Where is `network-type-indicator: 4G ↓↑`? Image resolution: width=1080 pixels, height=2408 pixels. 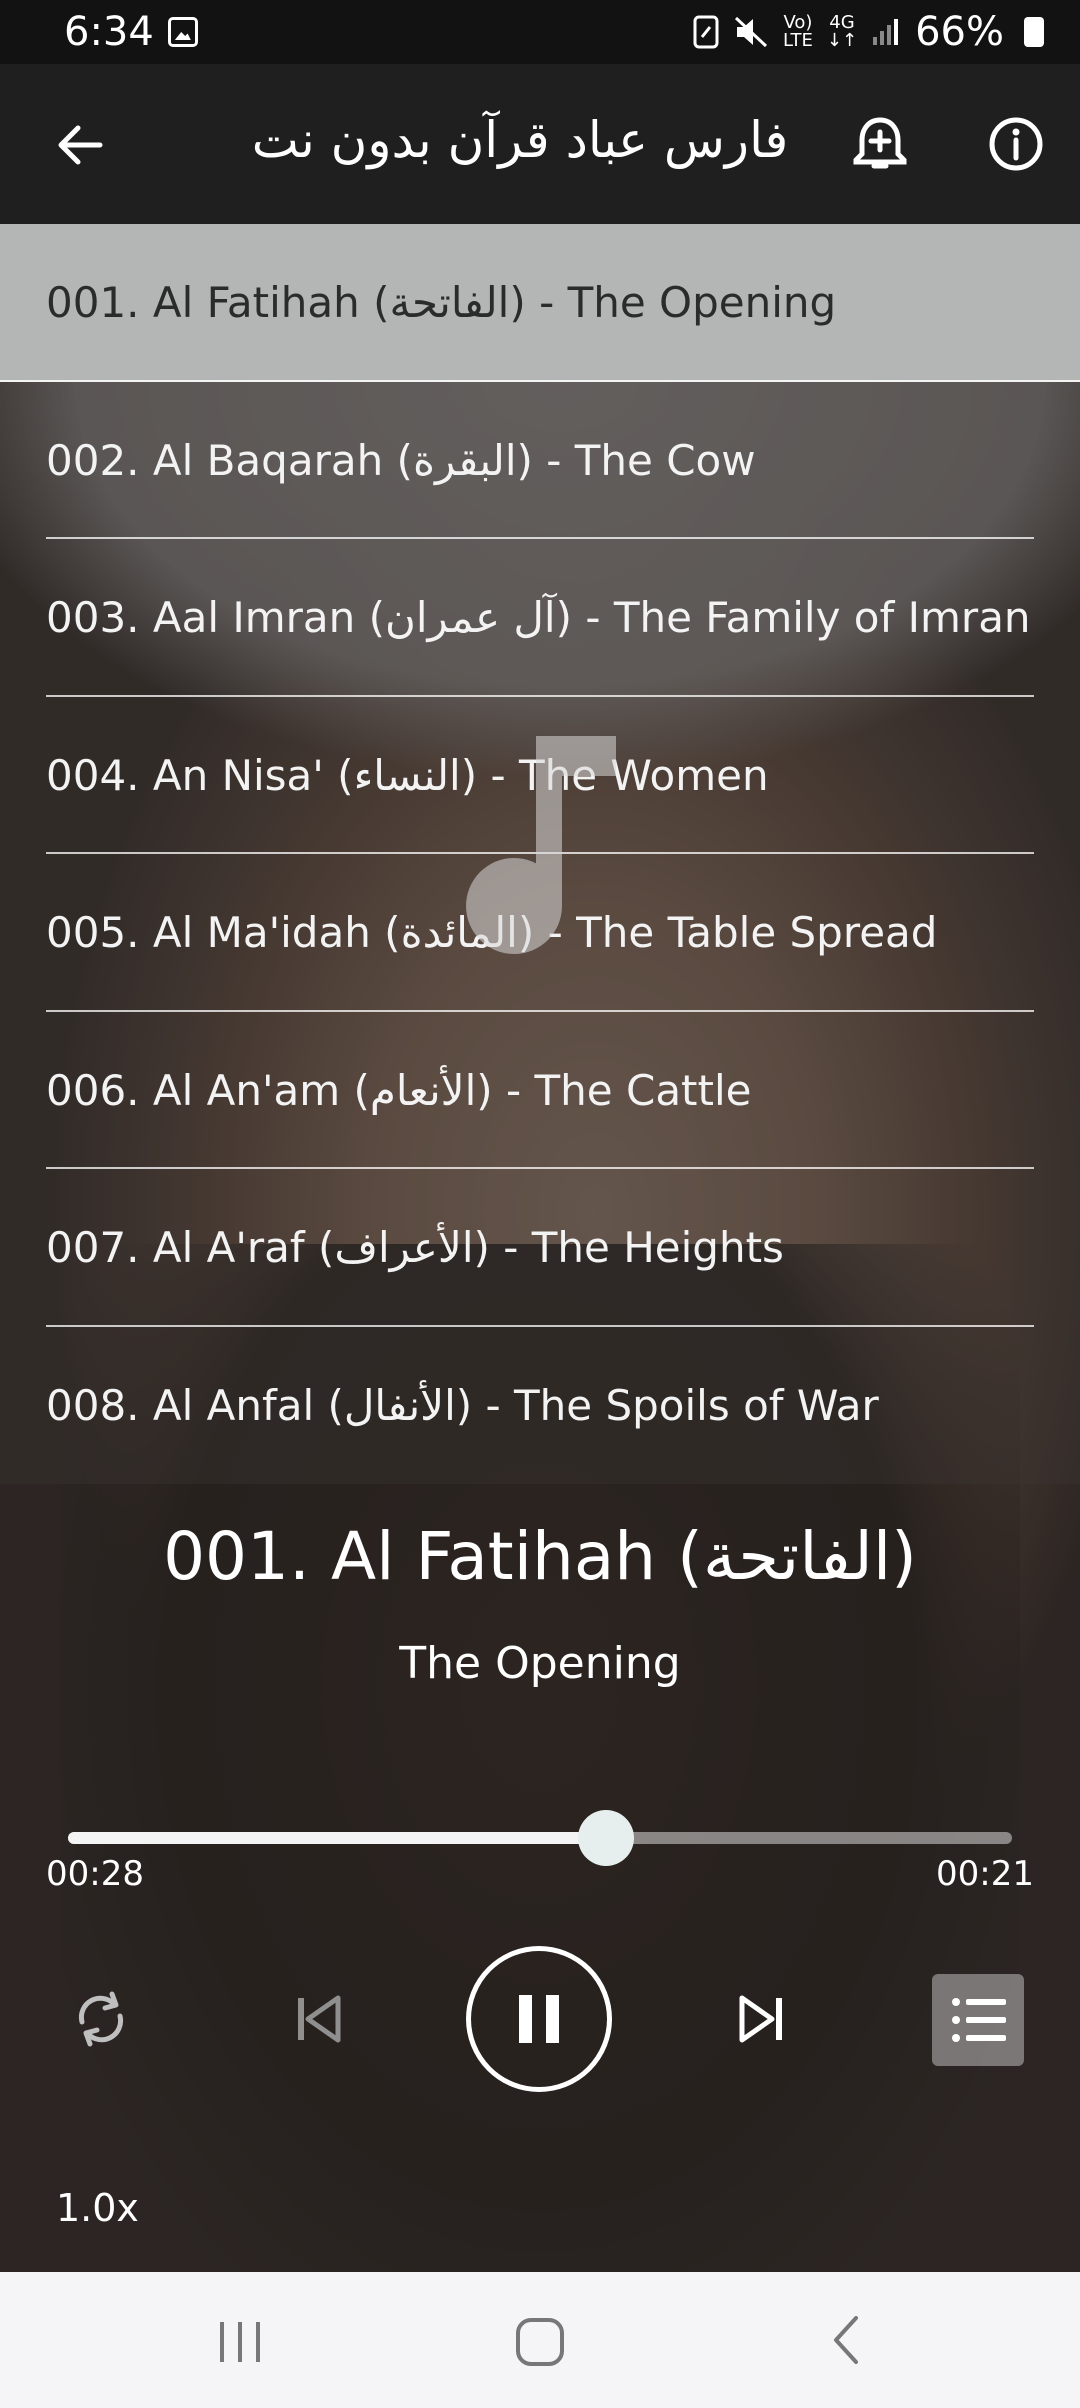
network-type-indicator: 4G ↓↑ is located at coordinates (842, 31).